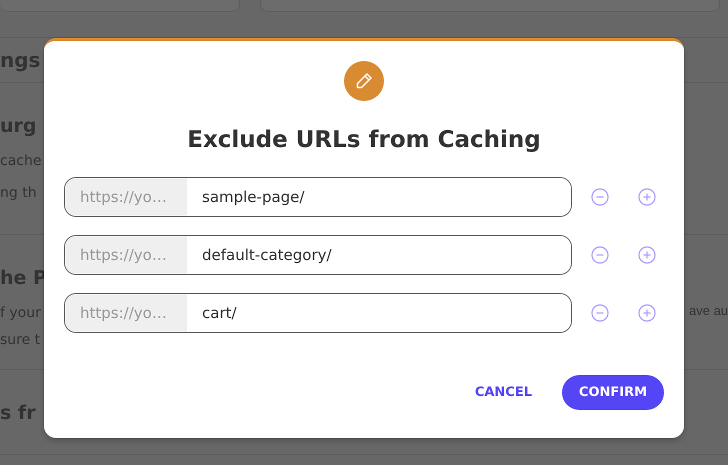  What do you see at coordinates (318, 313) in the screenshot?
I see `url-input-field: https://yo… cart/` at bounding box center [318, 313].